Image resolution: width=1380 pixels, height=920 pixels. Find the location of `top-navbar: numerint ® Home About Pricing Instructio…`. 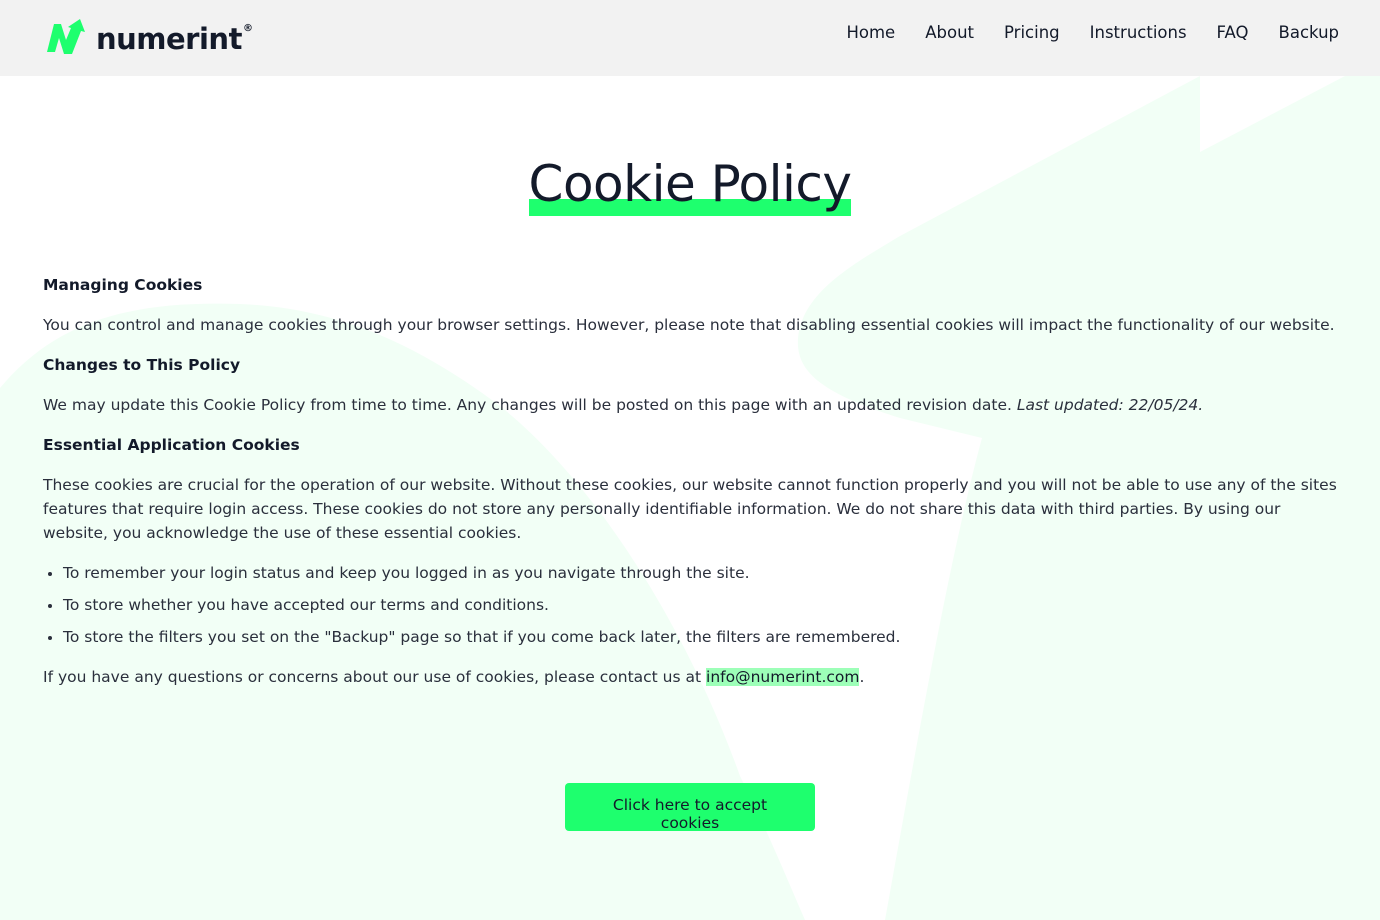

top-navbar: numerint ® Home About Pricing Instructio… is located at coordinates (690, 38).